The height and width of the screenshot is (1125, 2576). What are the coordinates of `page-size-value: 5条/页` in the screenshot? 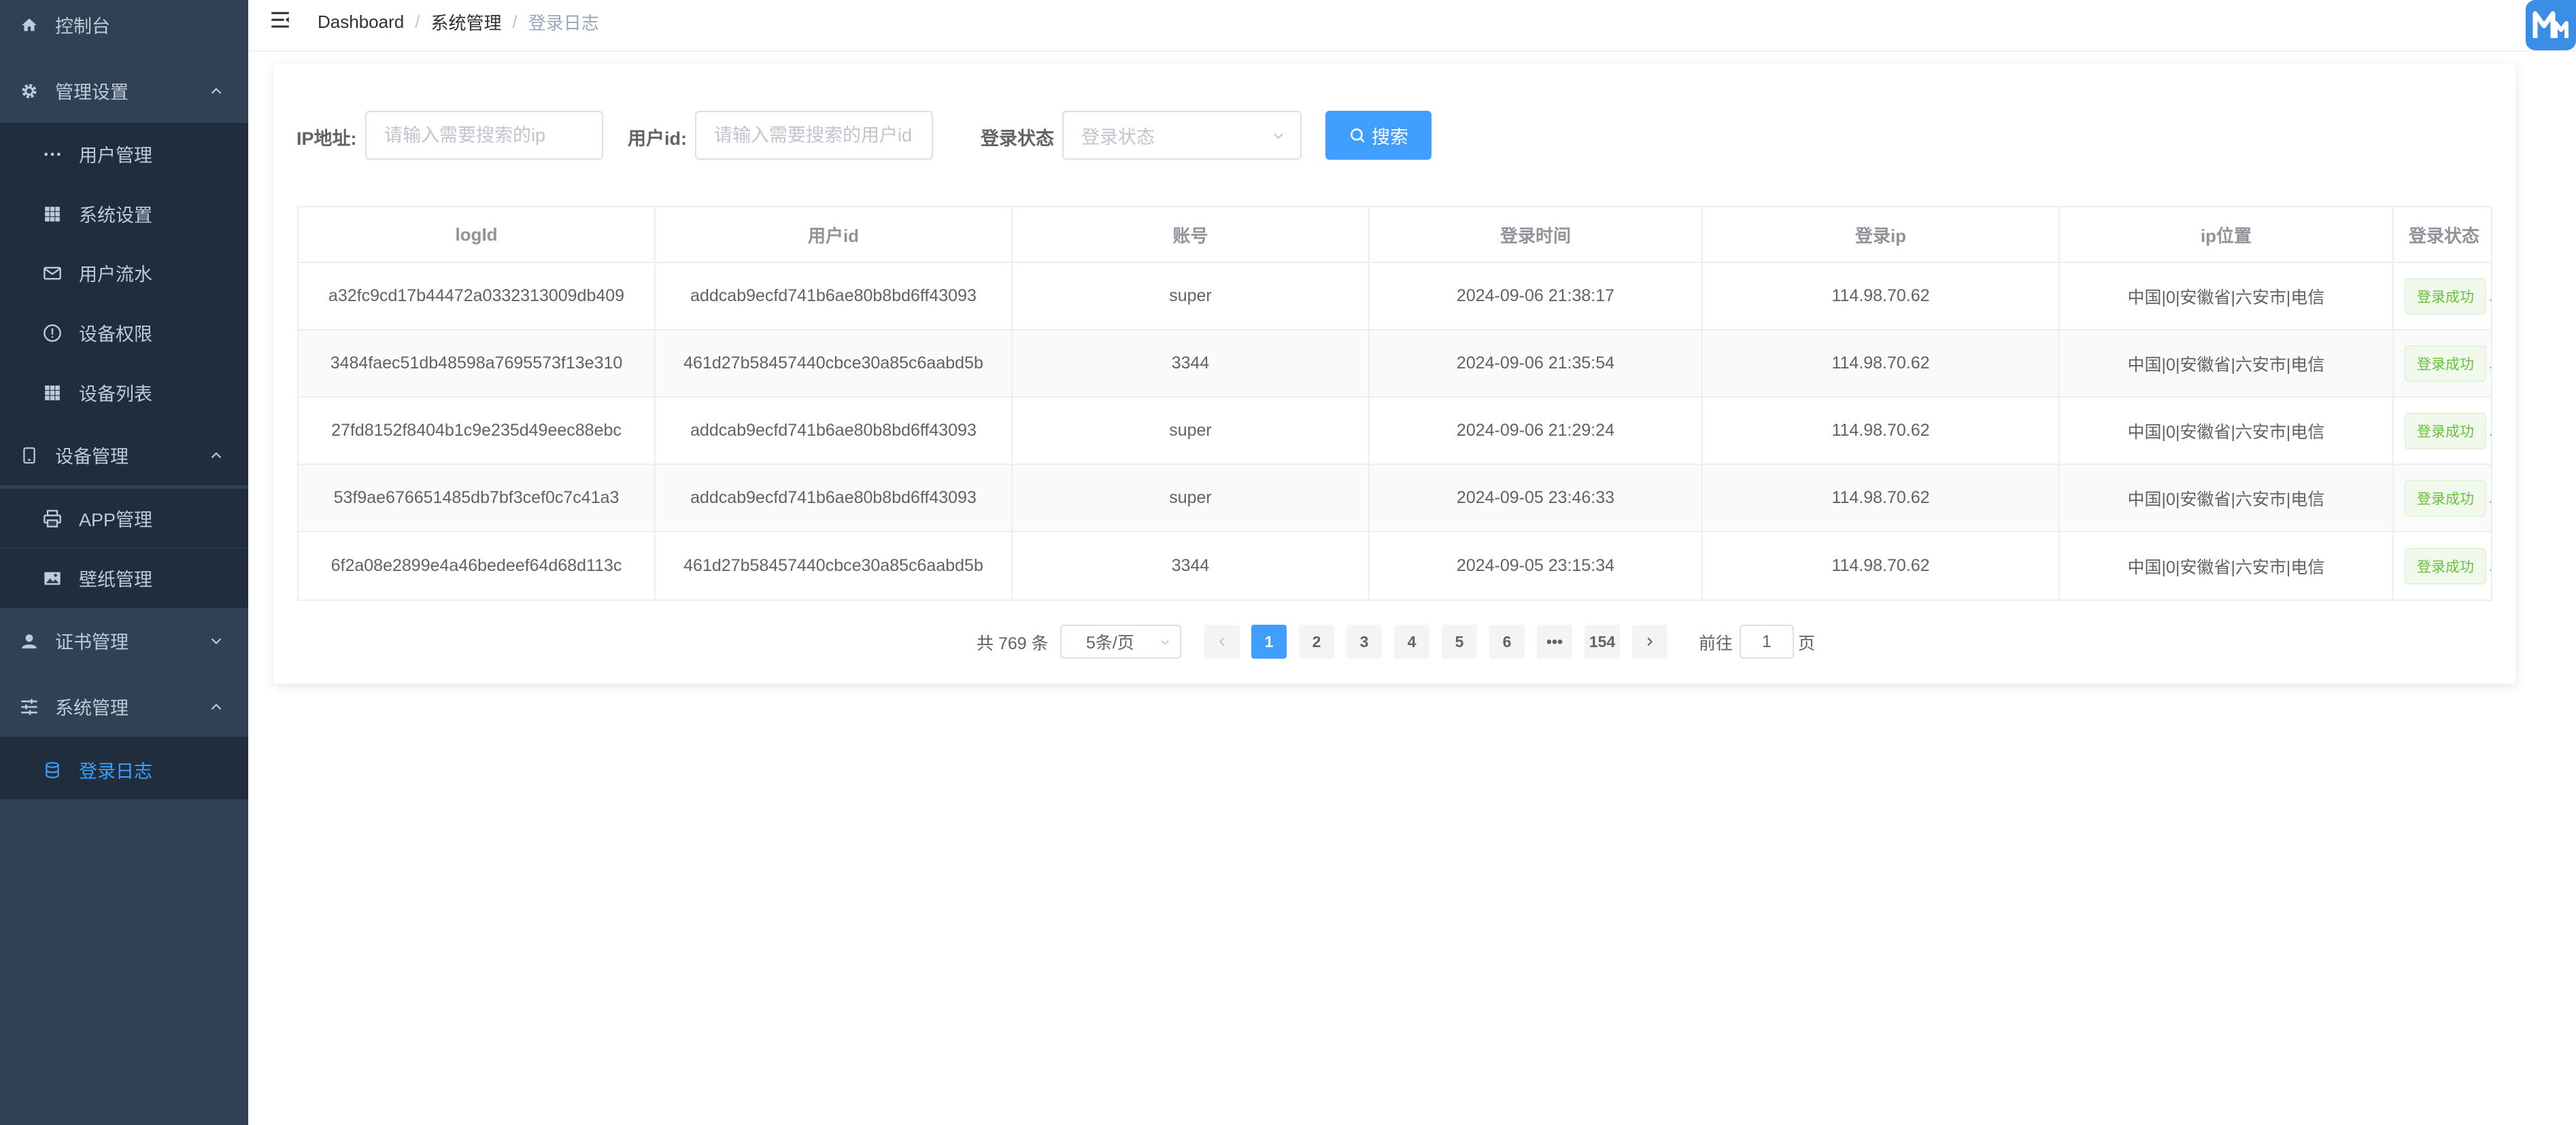 It's located at (1110, 643).